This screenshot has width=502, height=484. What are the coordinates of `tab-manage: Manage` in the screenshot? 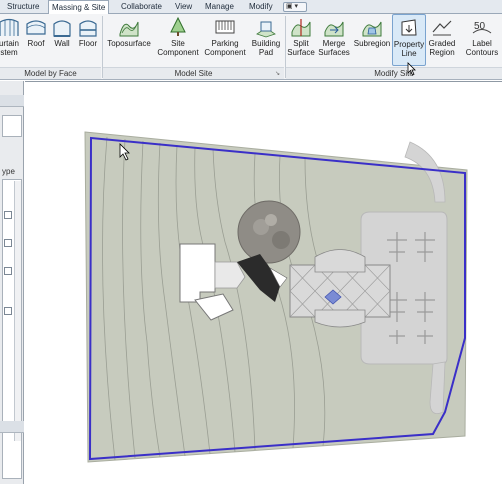 It's located at (219, 7).